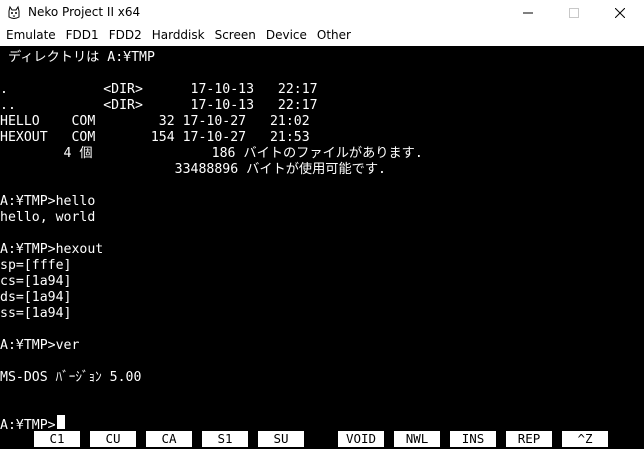  Describe the element at coordinates (36, 281) in the screenshot. I see `terminal-line: cs=[1a94]` at that location.